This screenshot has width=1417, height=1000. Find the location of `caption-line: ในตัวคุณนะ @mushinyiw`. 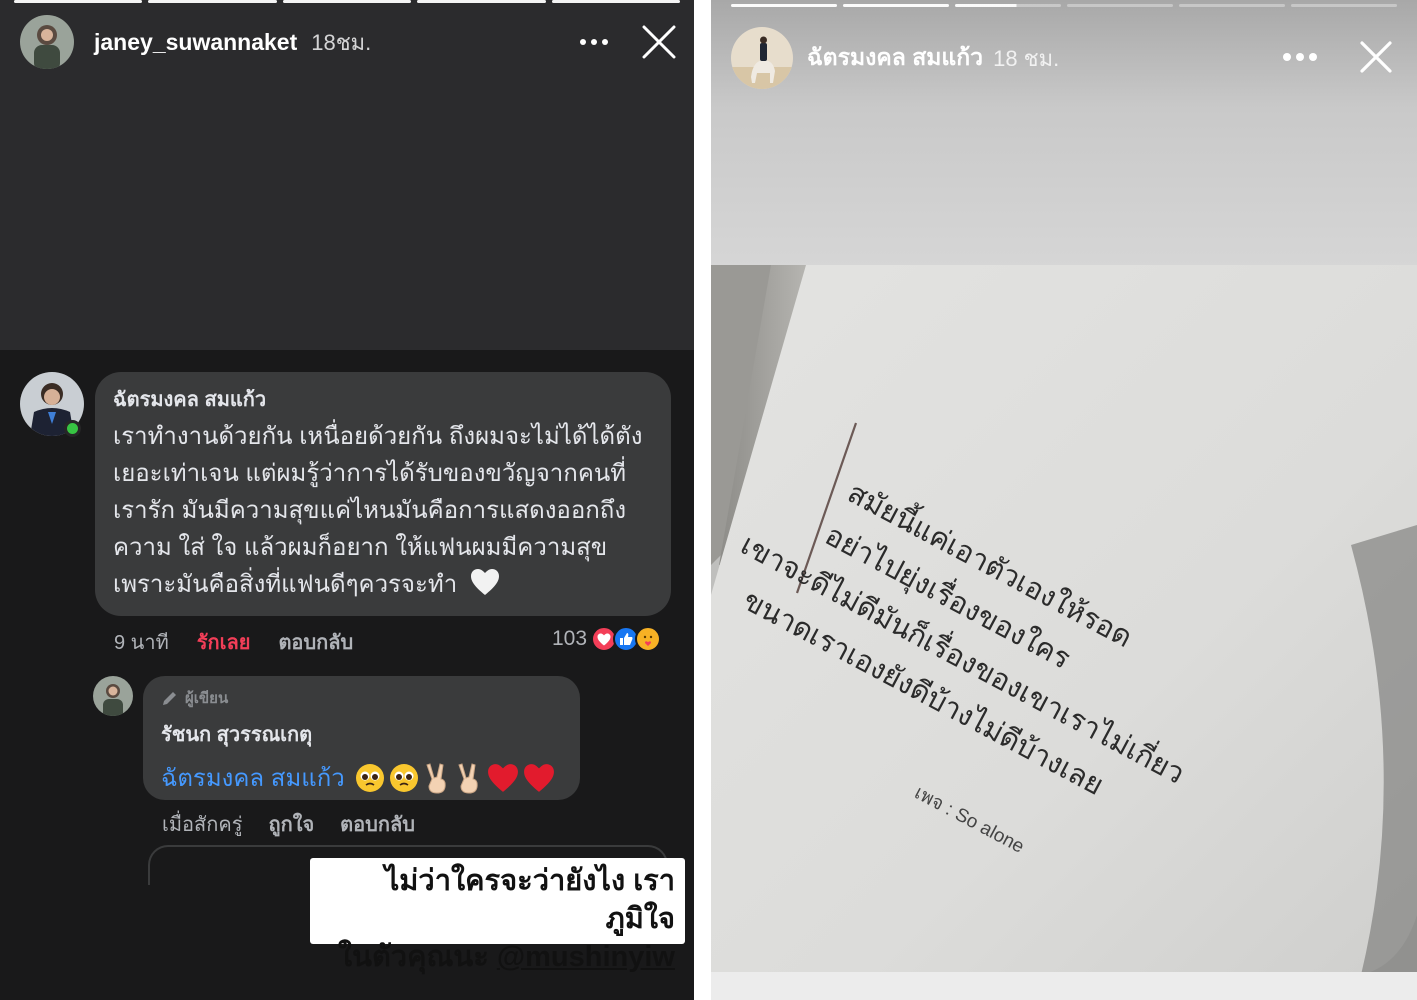

caption-line: ในตัวคุณนะ @mushinyiw is located at coordinates (497, 957).